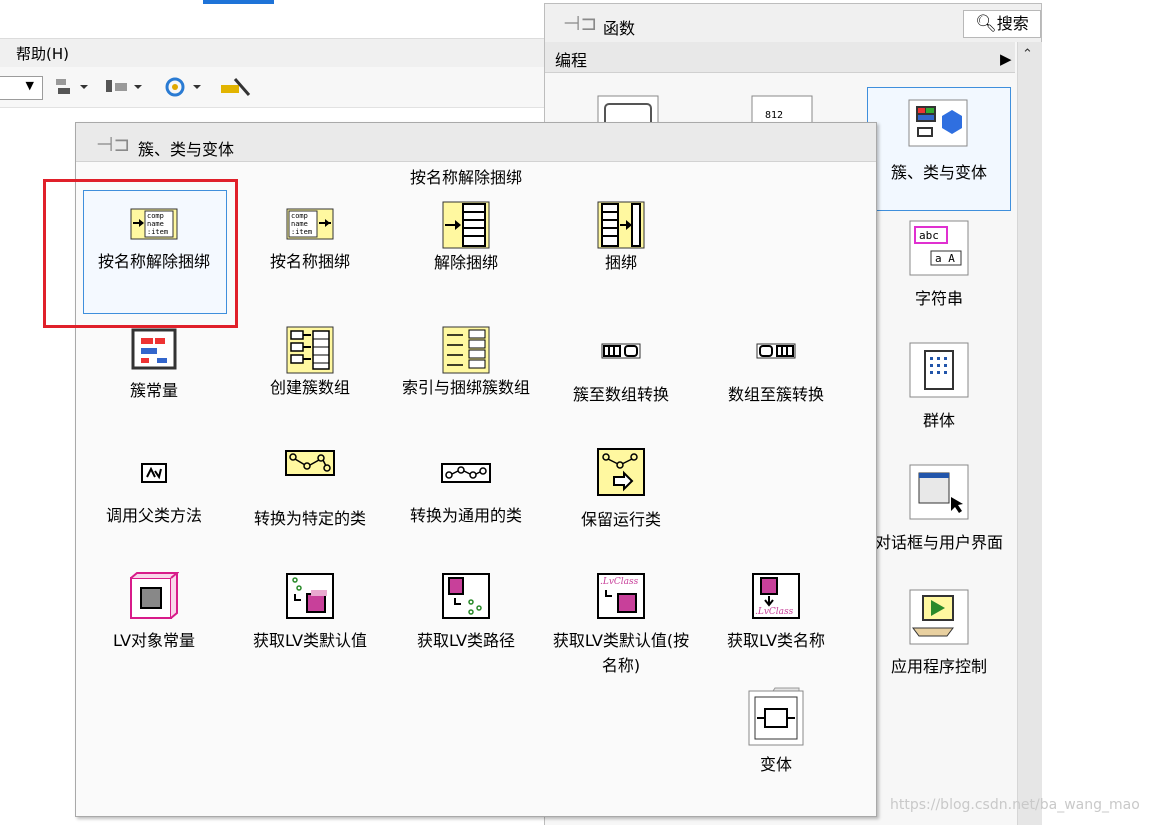 The image size is (1152, 825). Describe the element at coordinates (310, 596) in the screenshot. I see `get-lv-class-default-icon` at that location.